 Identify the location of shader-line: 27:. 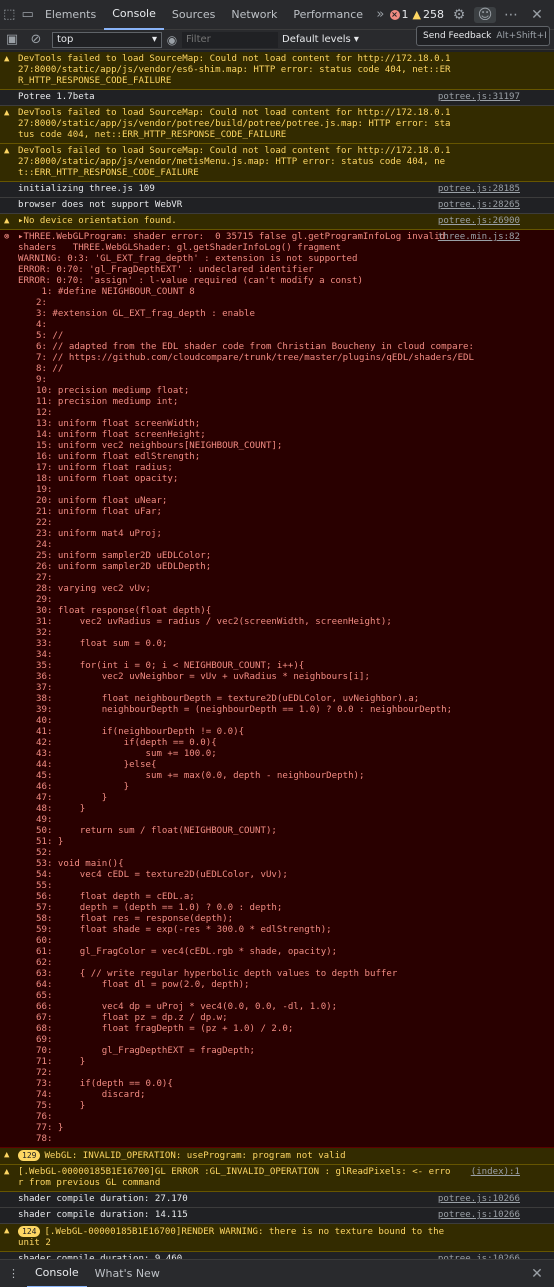
(44, 578).